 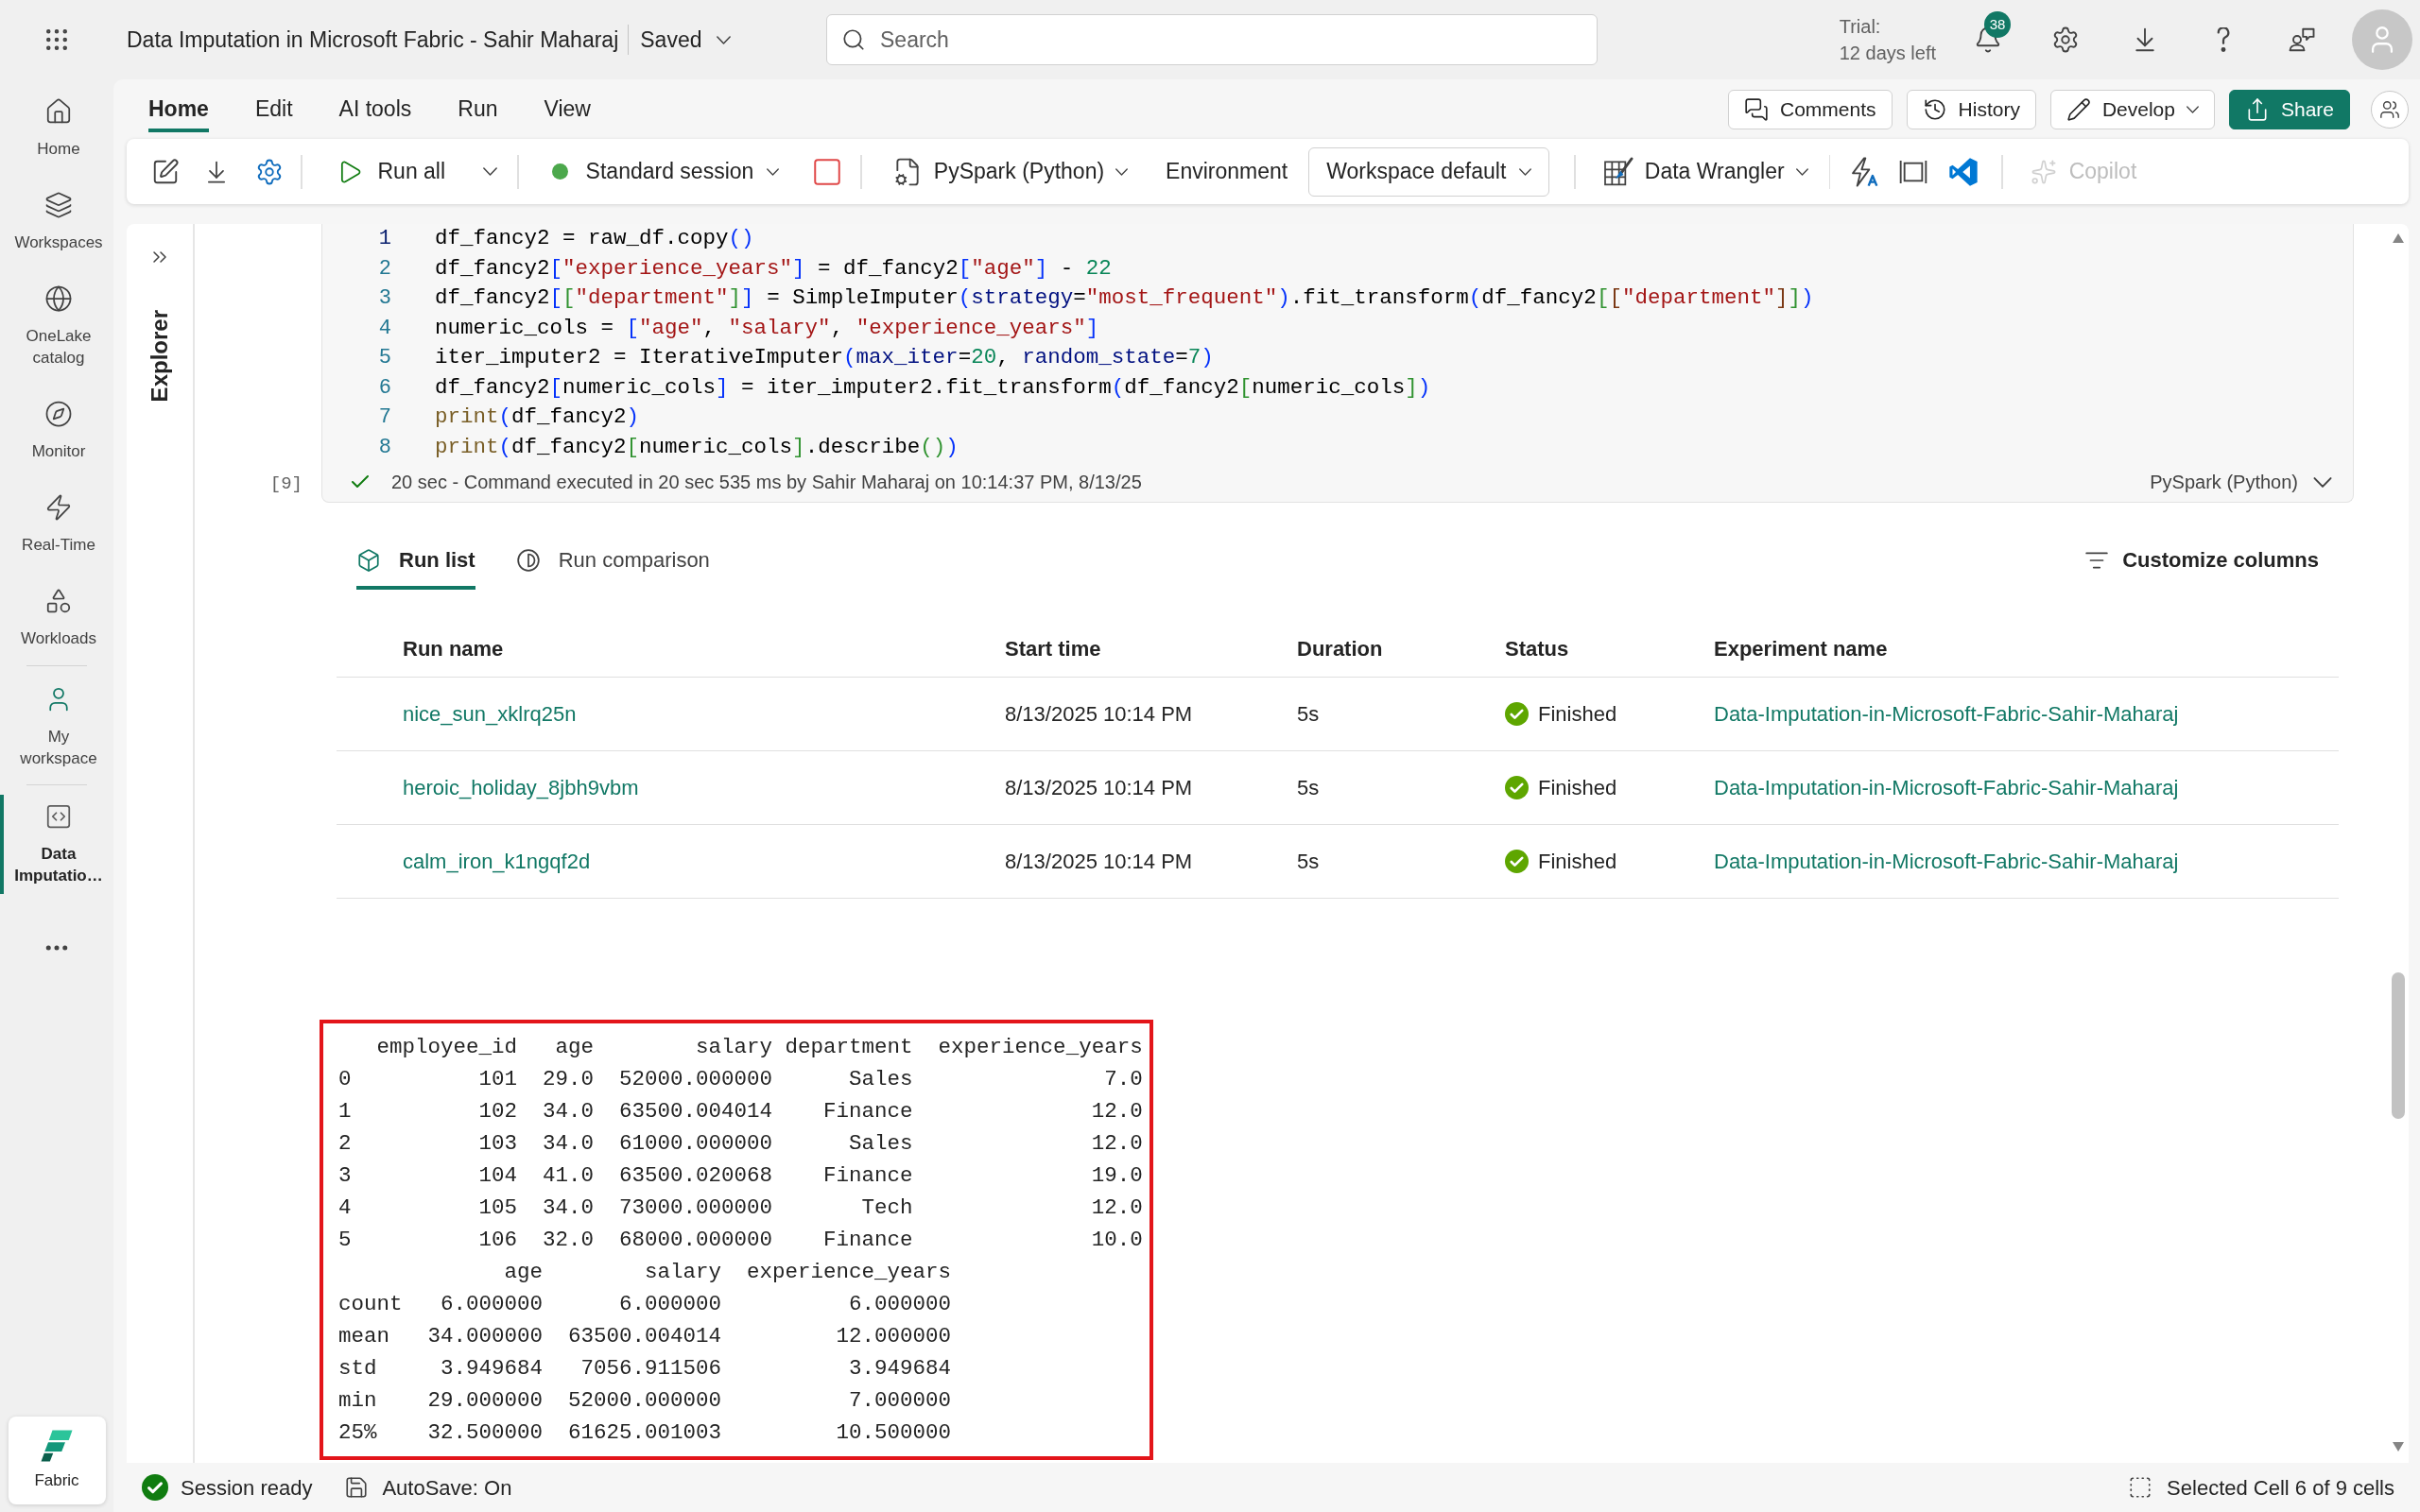 I want to click on layers-icon, so click(x=58, y=205).